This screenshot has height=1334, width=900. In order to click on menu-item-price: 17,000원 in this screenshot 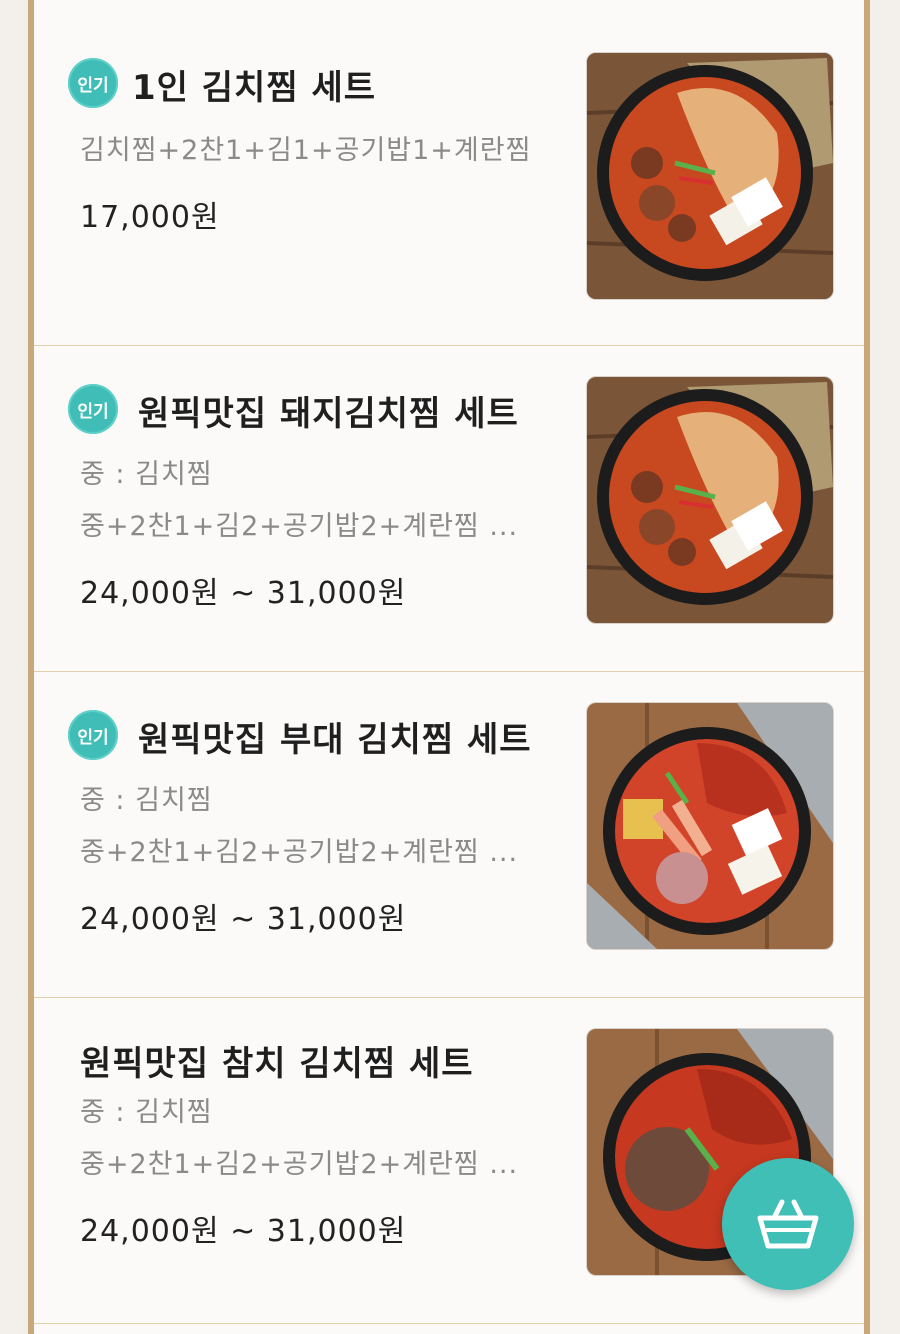, I will do `click(150, 217)`.